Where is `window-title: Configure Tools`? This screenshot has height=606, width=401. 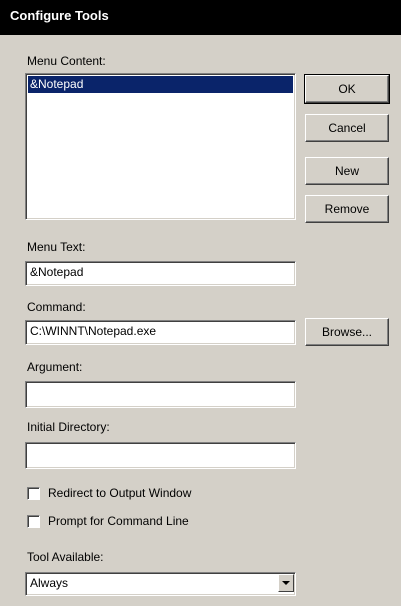
window-title: Configure Tools is located at coordinates (59, 15).